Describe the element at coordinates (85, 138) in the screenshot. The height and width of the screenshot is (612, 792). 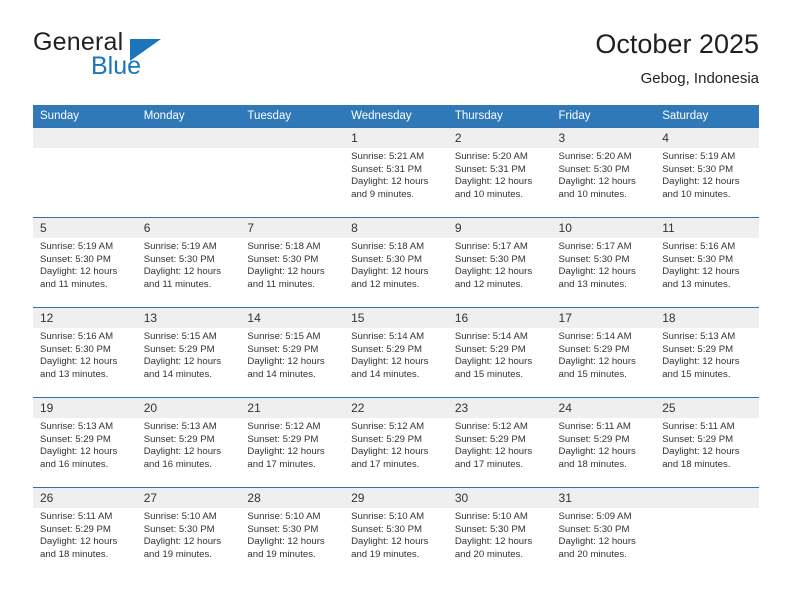
I see `day-number` at that location.